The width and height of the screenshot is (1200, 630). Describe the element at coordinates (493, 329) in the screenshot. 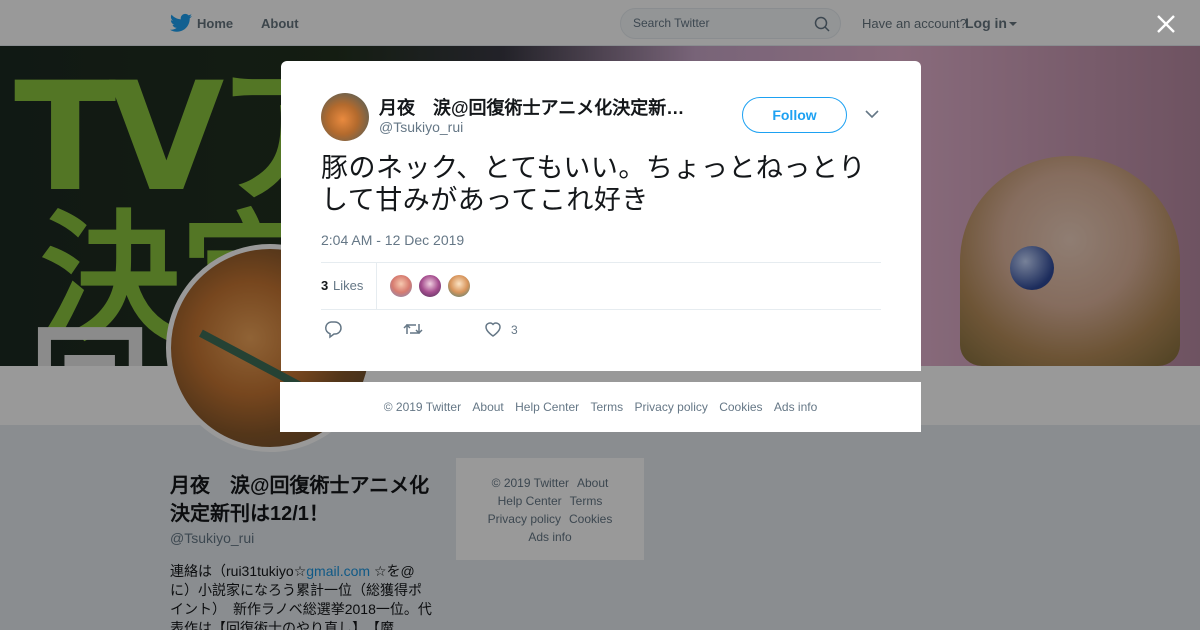

I see `heart-icon` at that location.